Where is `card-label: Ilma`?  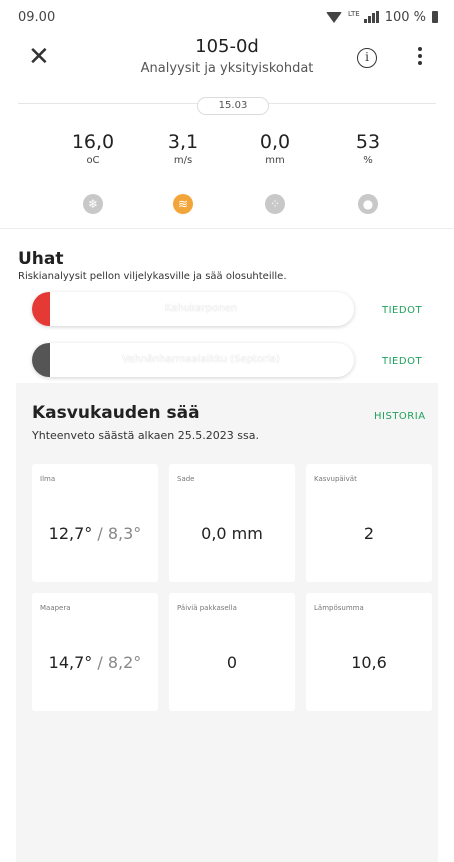
card-label: Ilma is located at coordinates (48, 479).